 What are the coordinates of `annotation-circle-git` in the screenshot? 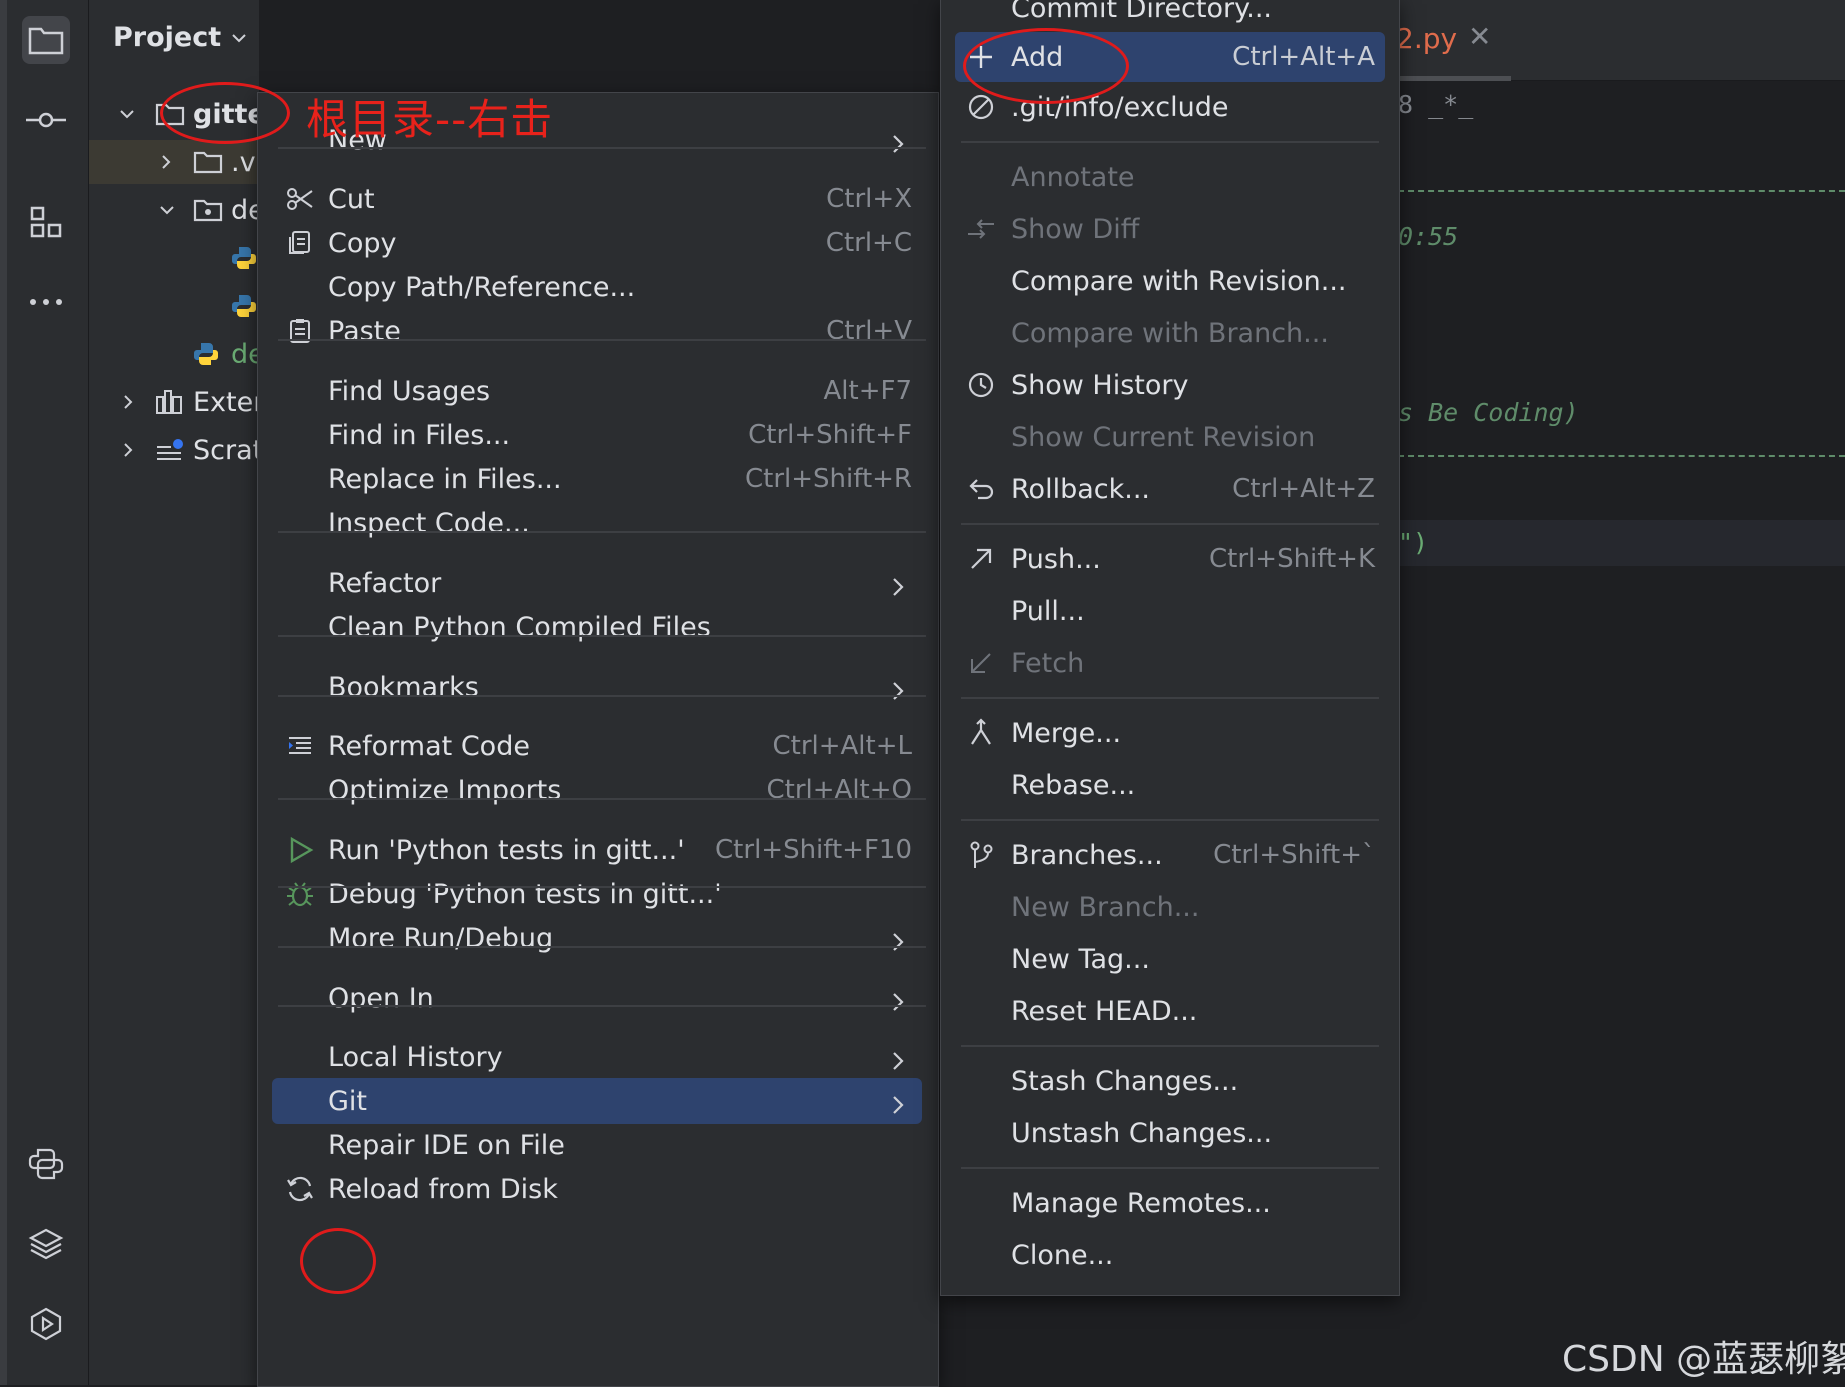 It's located at (338, 1261).